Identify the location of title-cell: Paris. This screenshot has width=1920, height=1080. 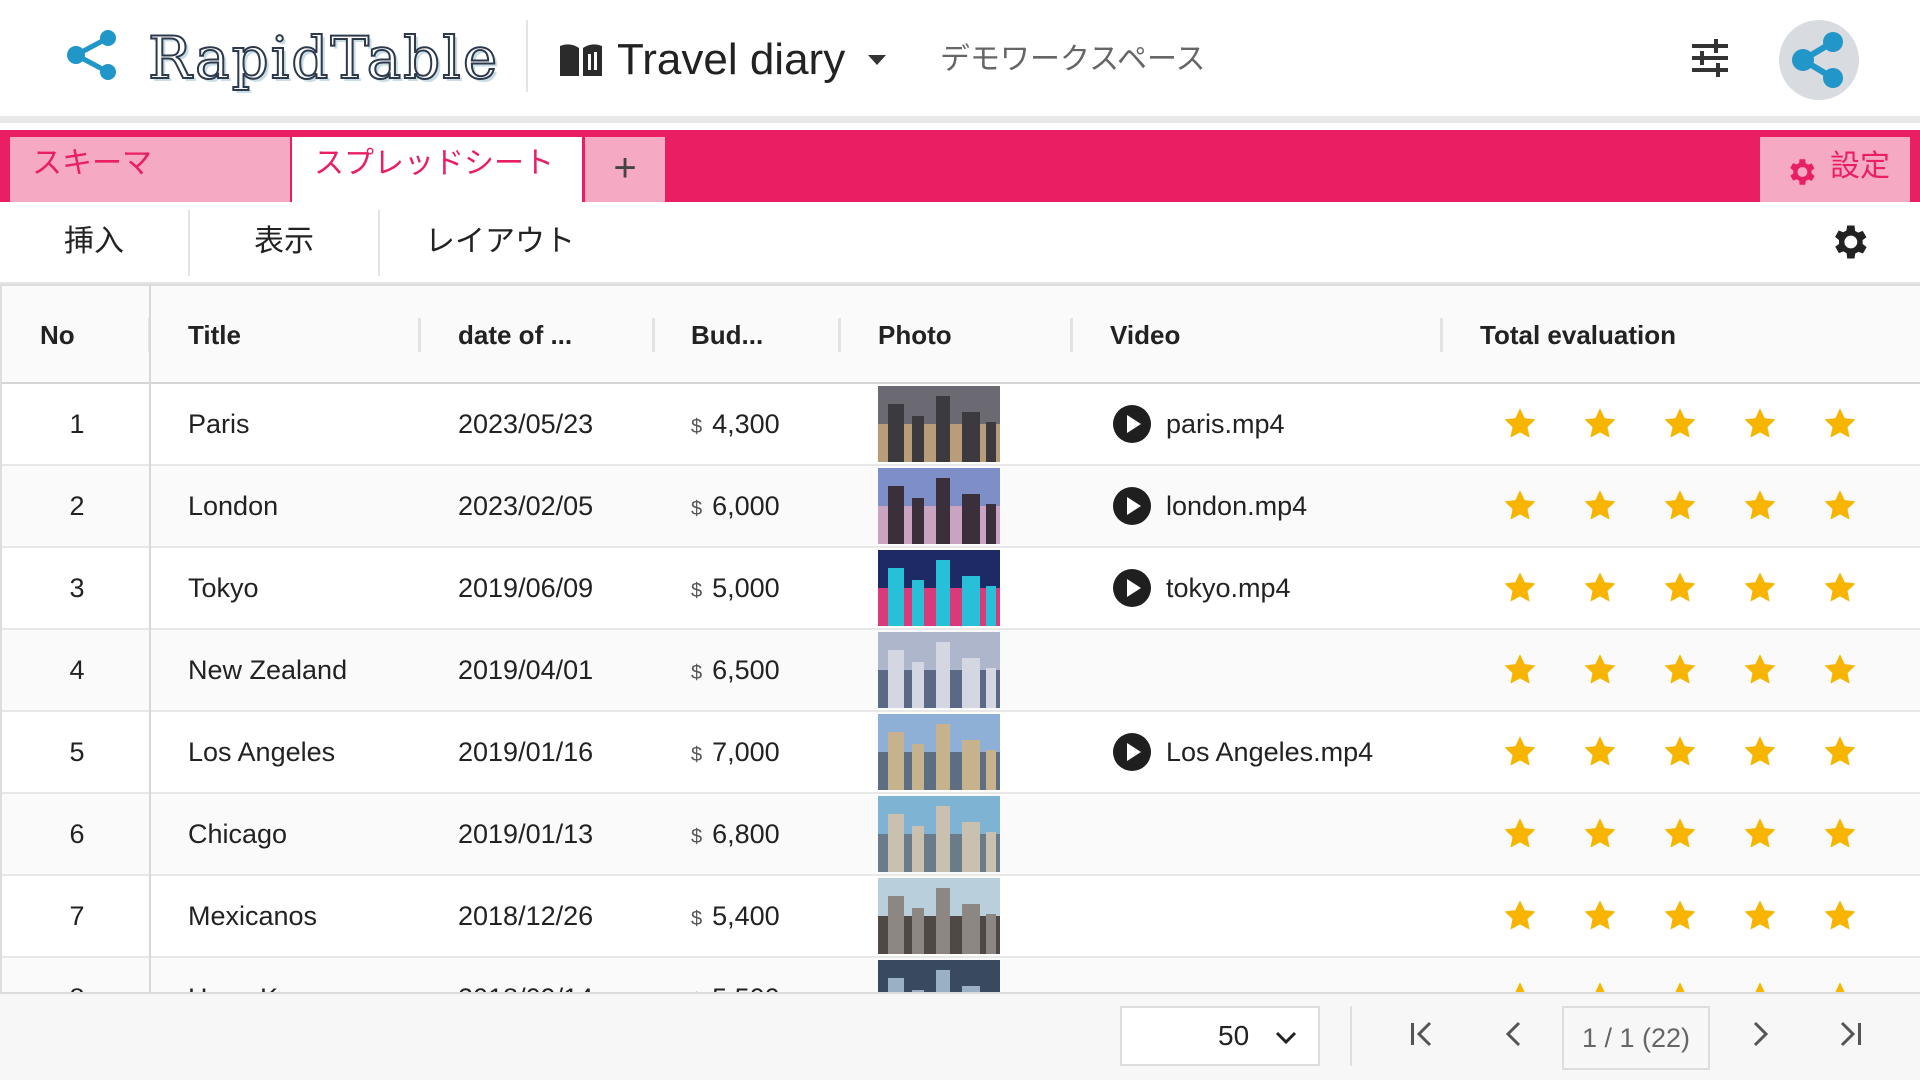
(219, 424).